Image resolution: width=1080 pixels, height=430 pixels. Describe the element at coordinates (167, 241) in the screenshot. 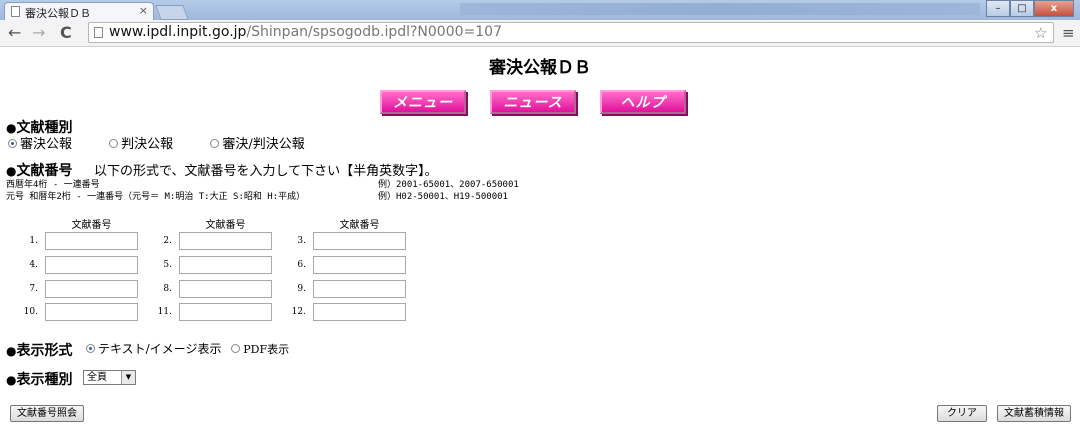

I see `field-label: 2.` at that location.